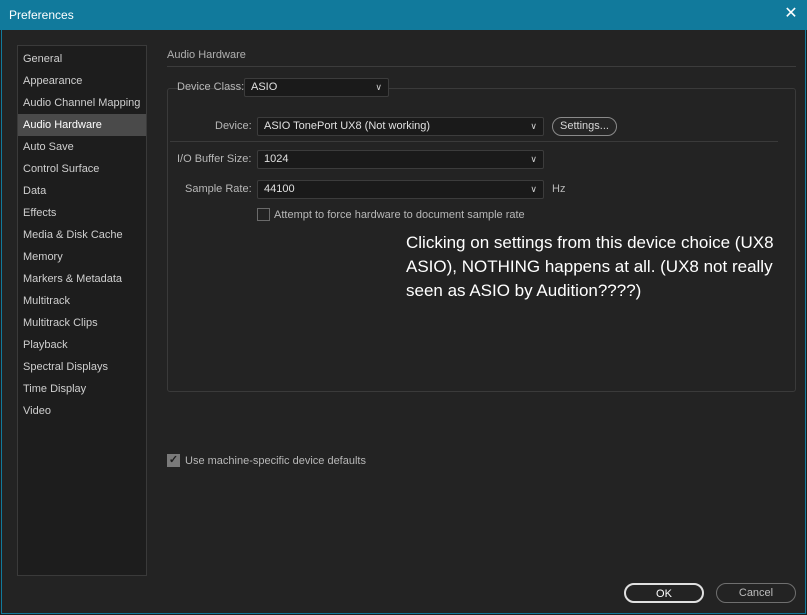 Image resolution: width=807 pixels, height=615 pixels. I want to click on sidebar-item-memory: Memory, so click(82, 257).